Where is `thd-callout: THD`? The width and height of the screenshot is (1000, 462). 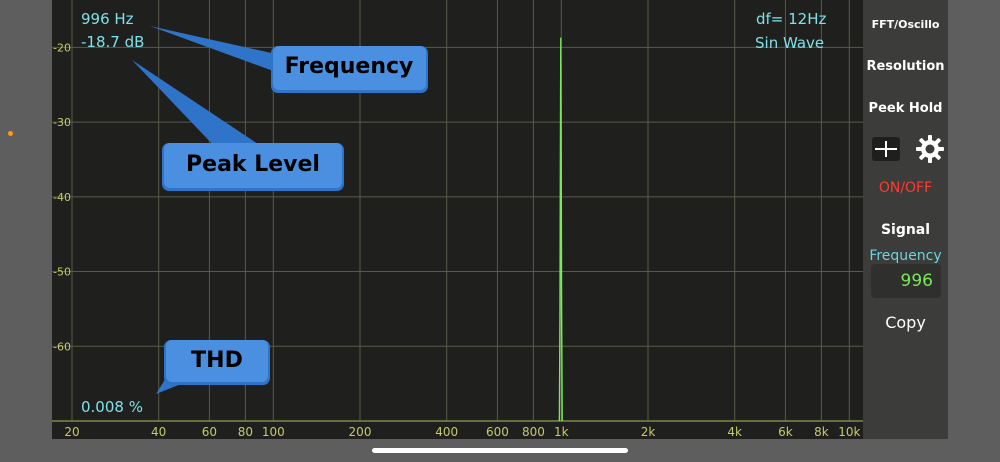 thd-callout: THD is located at coordinates (213, 367).